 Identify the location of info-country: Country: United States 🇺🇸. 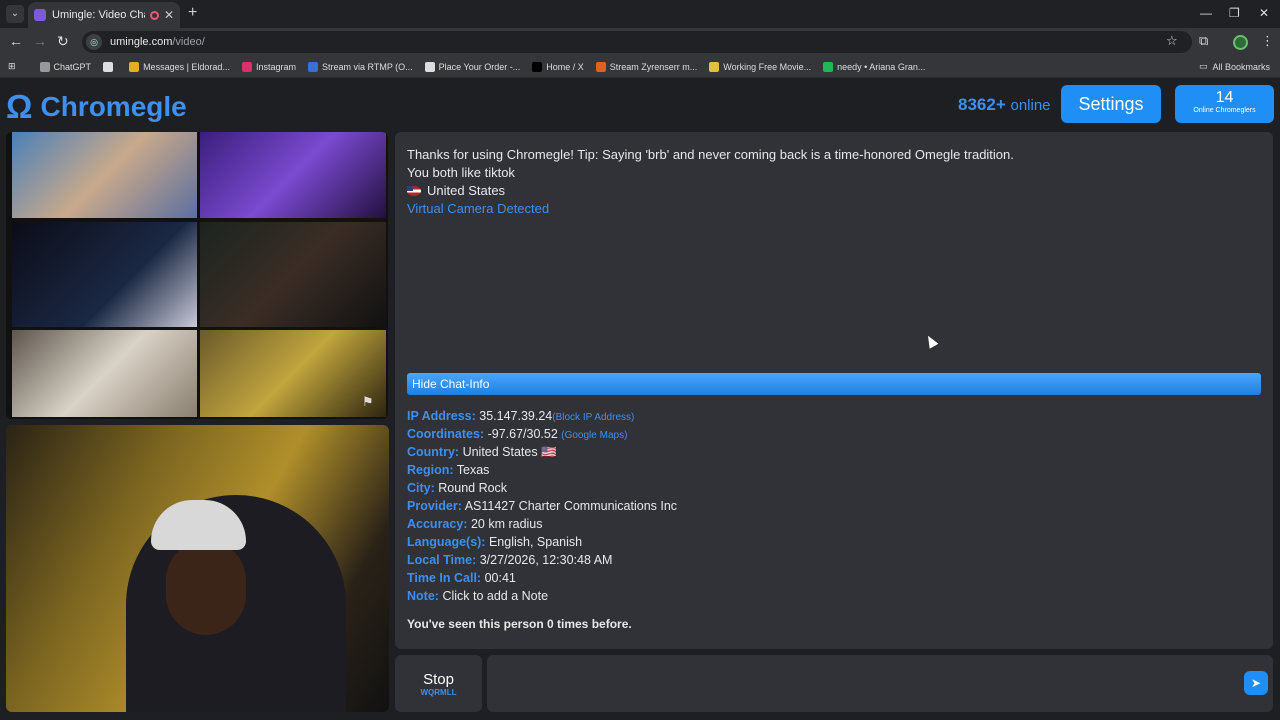
(482, 452).